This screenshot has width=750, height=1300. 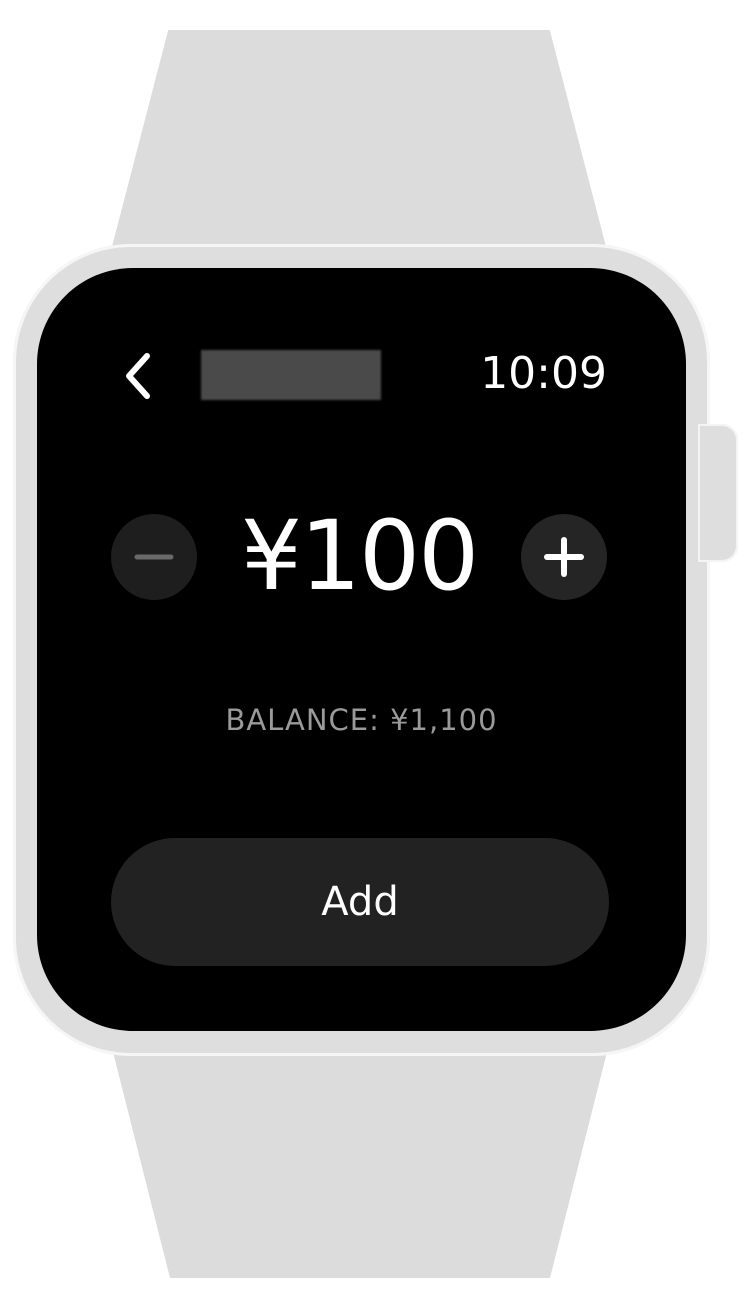 I want to click on increment-button, so click(x=564, y=557).